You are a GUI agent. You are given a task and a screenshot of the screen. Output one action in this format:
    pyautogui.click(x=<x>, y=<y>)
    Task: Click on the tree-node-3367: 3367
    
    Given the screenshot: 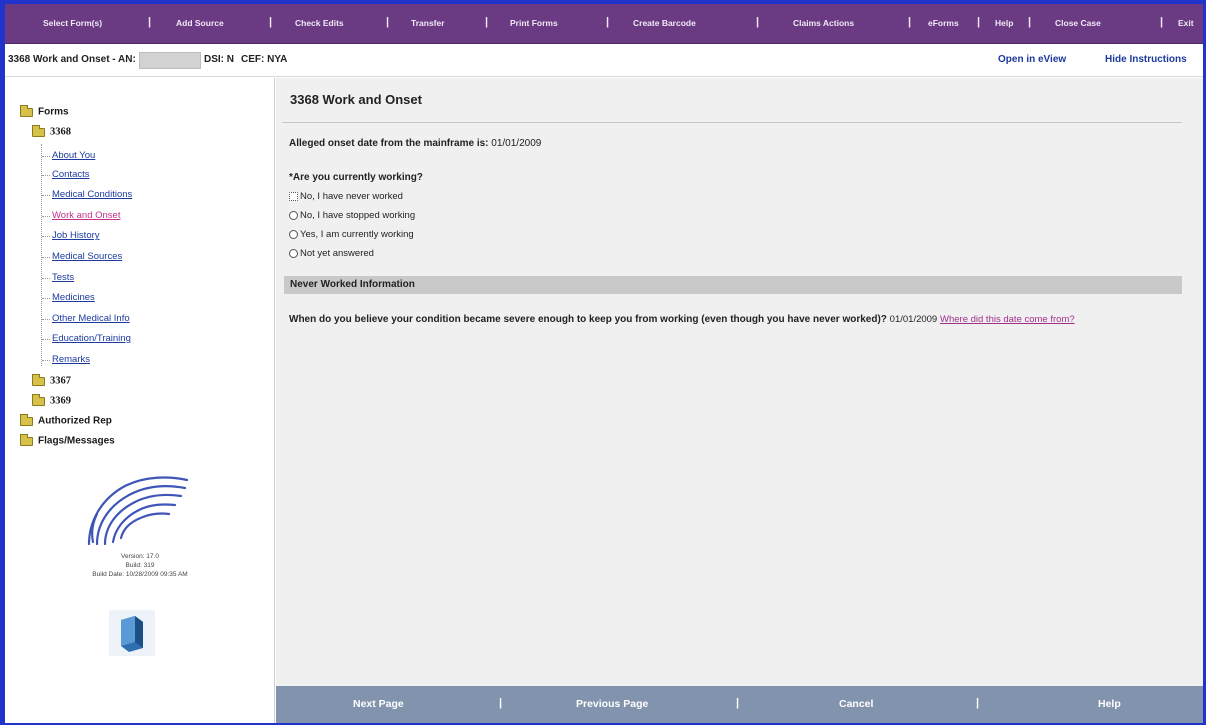 What is the action you would take?
    pyautogui.click(x=51, y=380)
    